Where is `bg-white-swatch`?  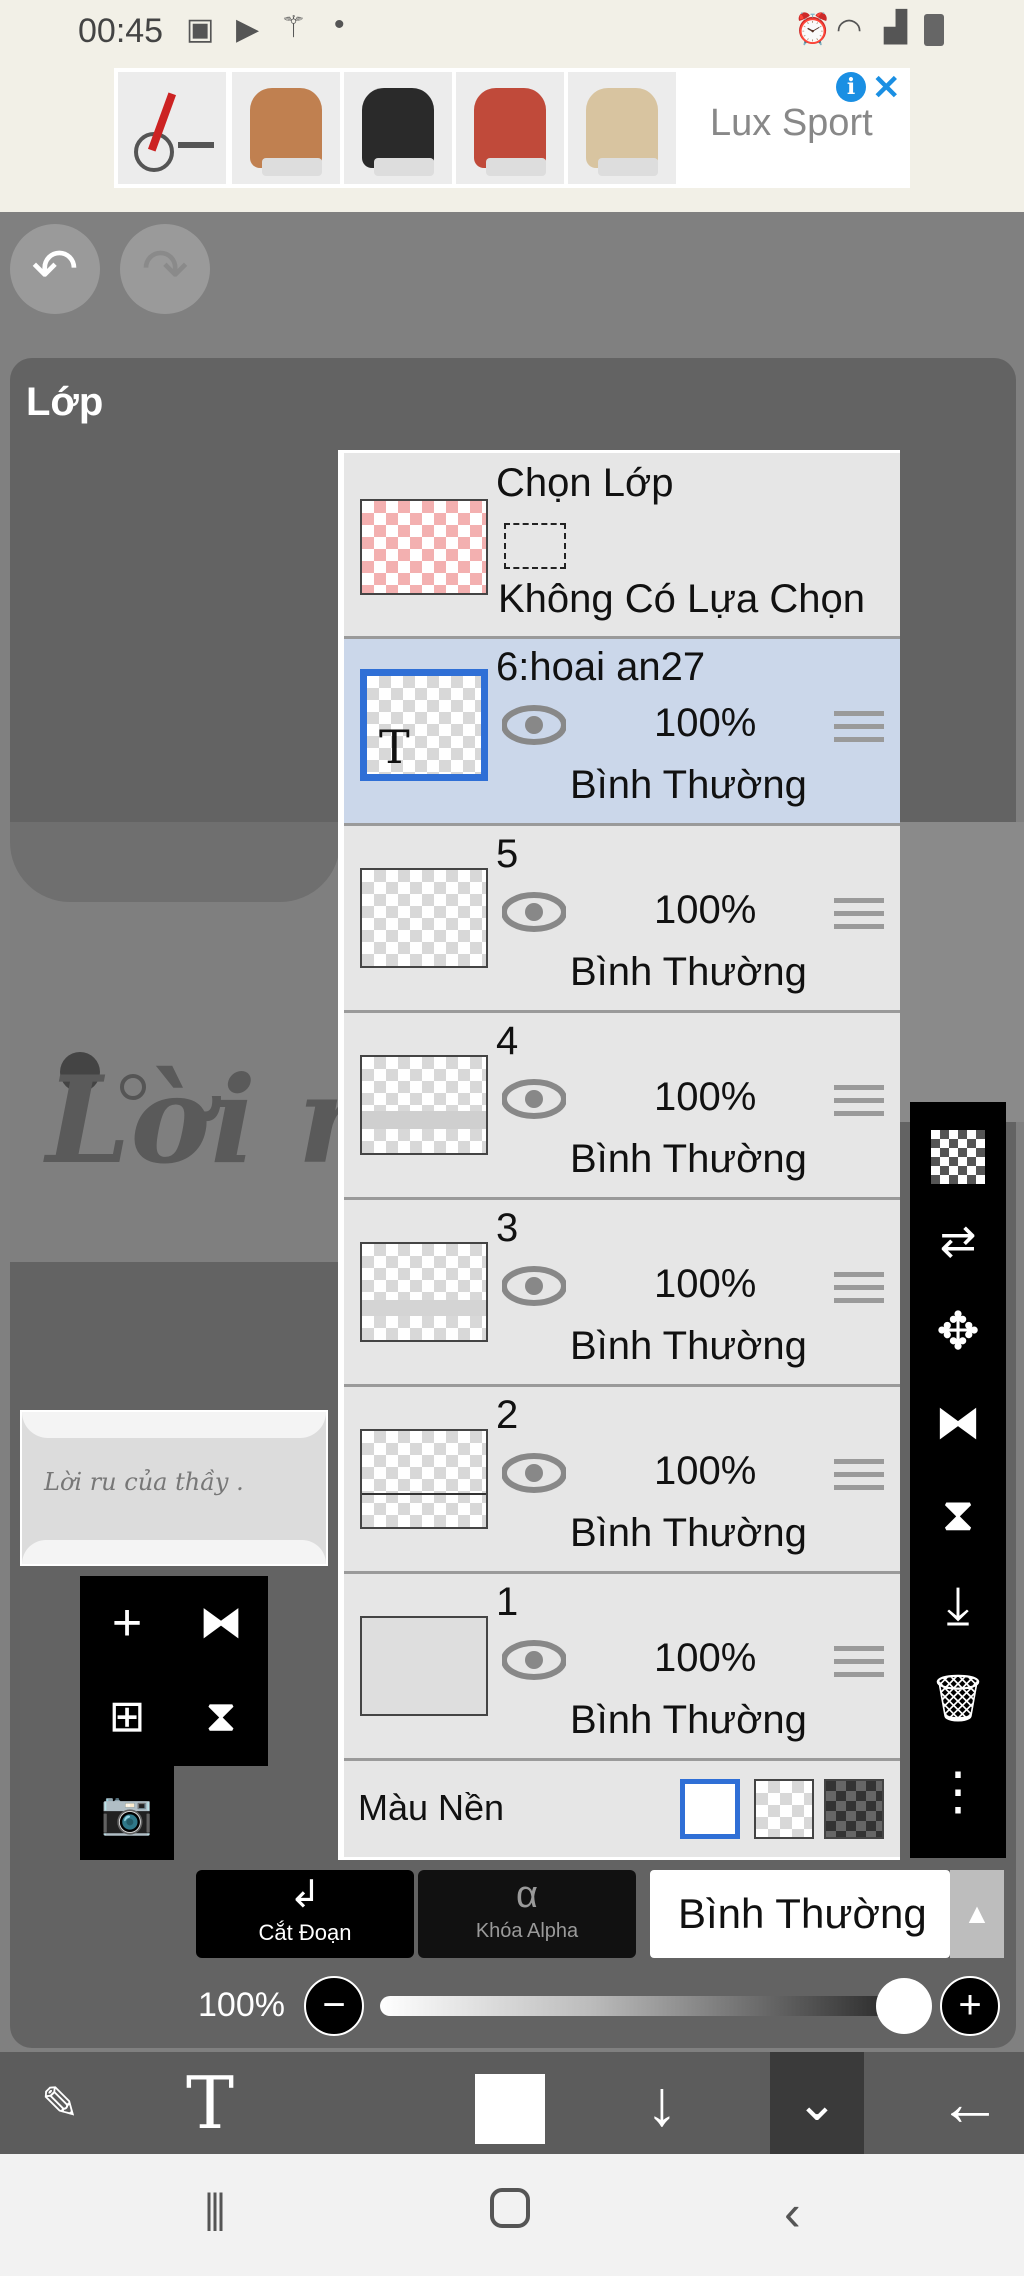 bg-white-swatch is located at coordinates (710, 1809).